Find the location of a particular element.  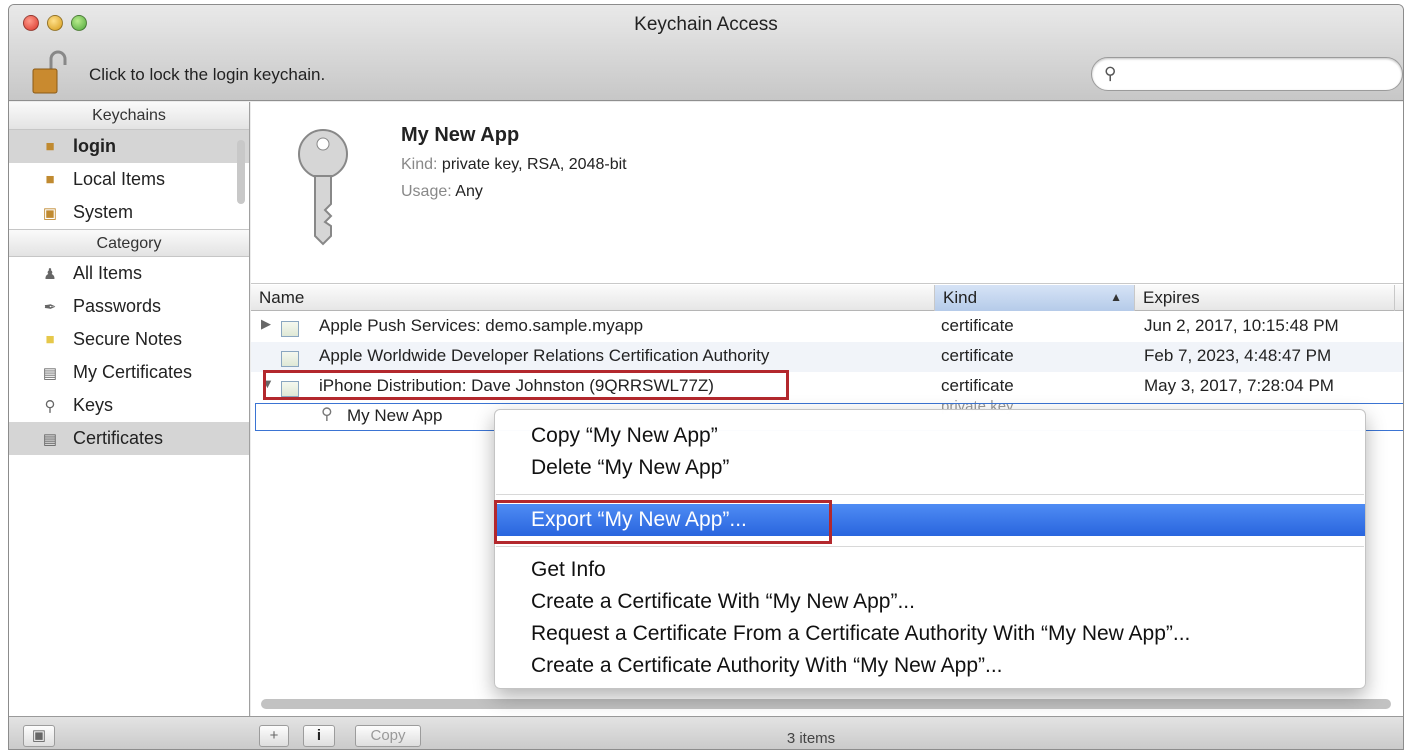

column-header-expires: Expires is located at coordinates (1265, 298).